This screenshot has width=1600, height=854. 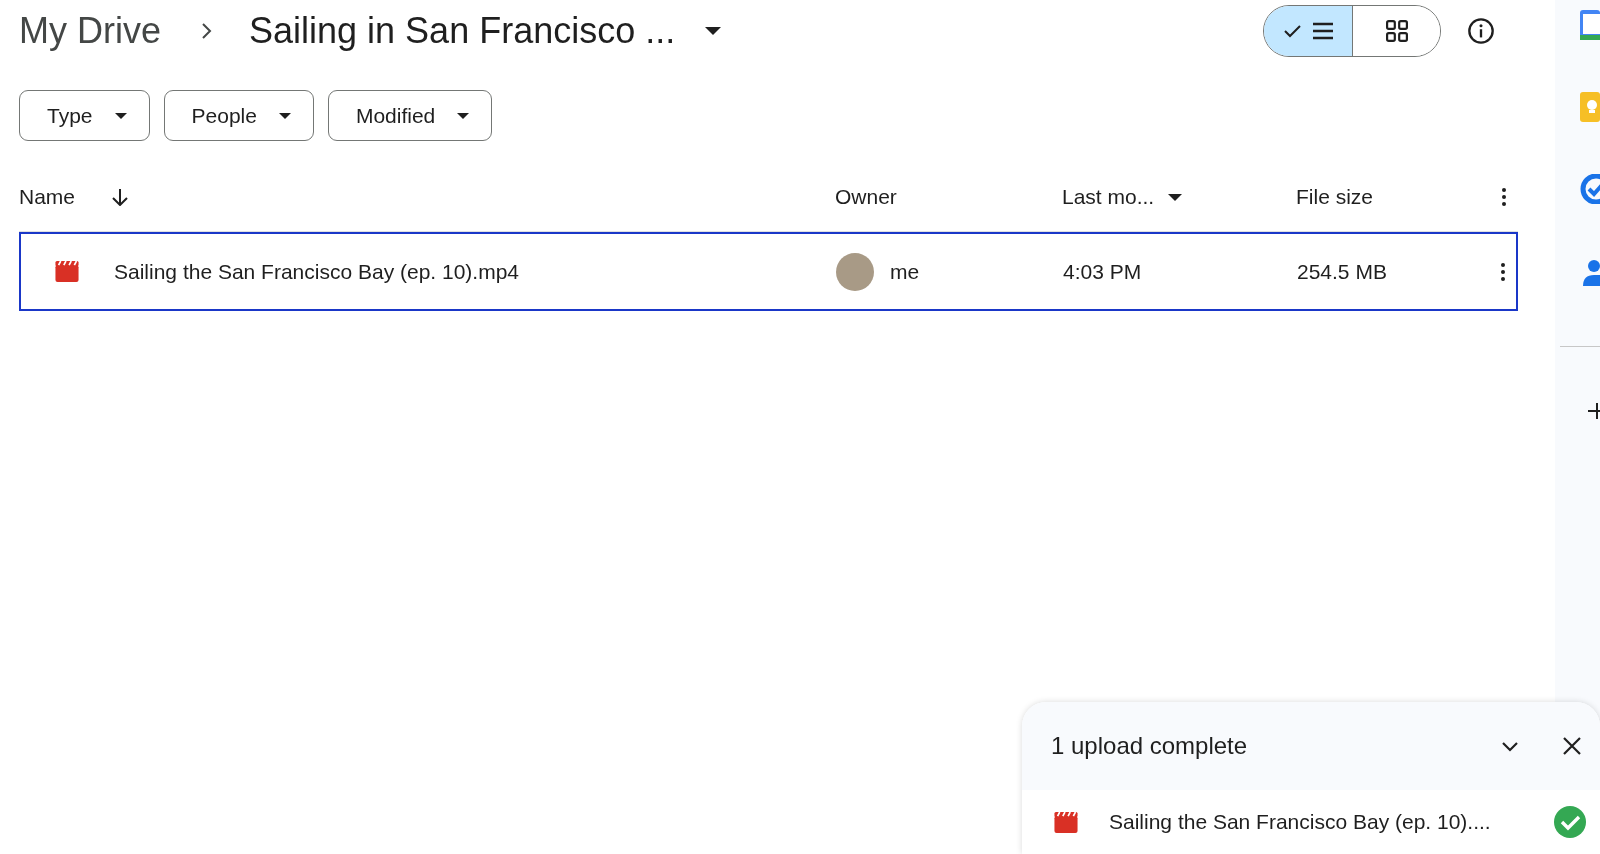 What do you see at coordinates (1323, 31) in the screenshot?
I see `list-icon` at bounding box center [1323, 31].